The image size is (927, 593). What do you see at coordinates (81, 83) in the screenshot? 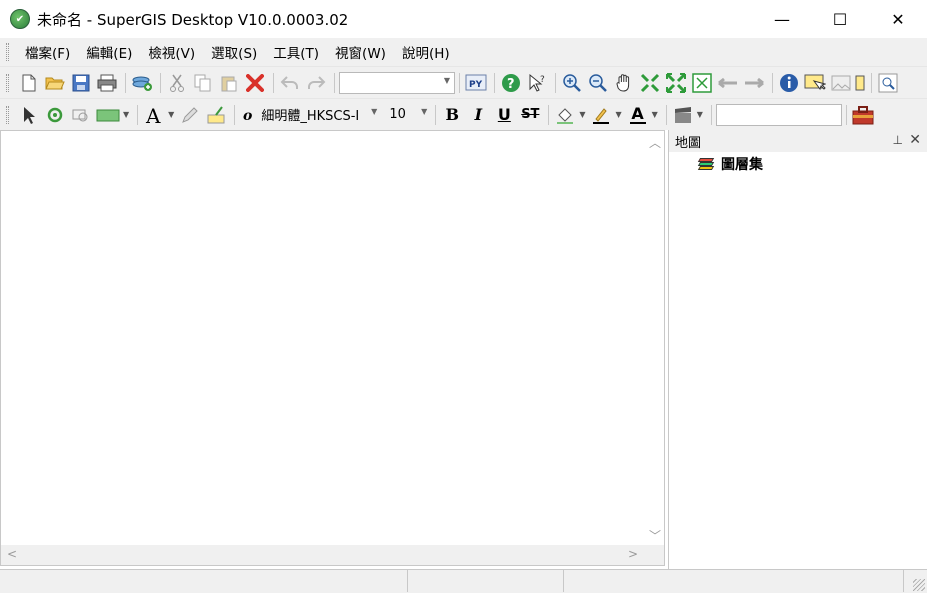
I see `save-icon` at bounding box center [81, 83].